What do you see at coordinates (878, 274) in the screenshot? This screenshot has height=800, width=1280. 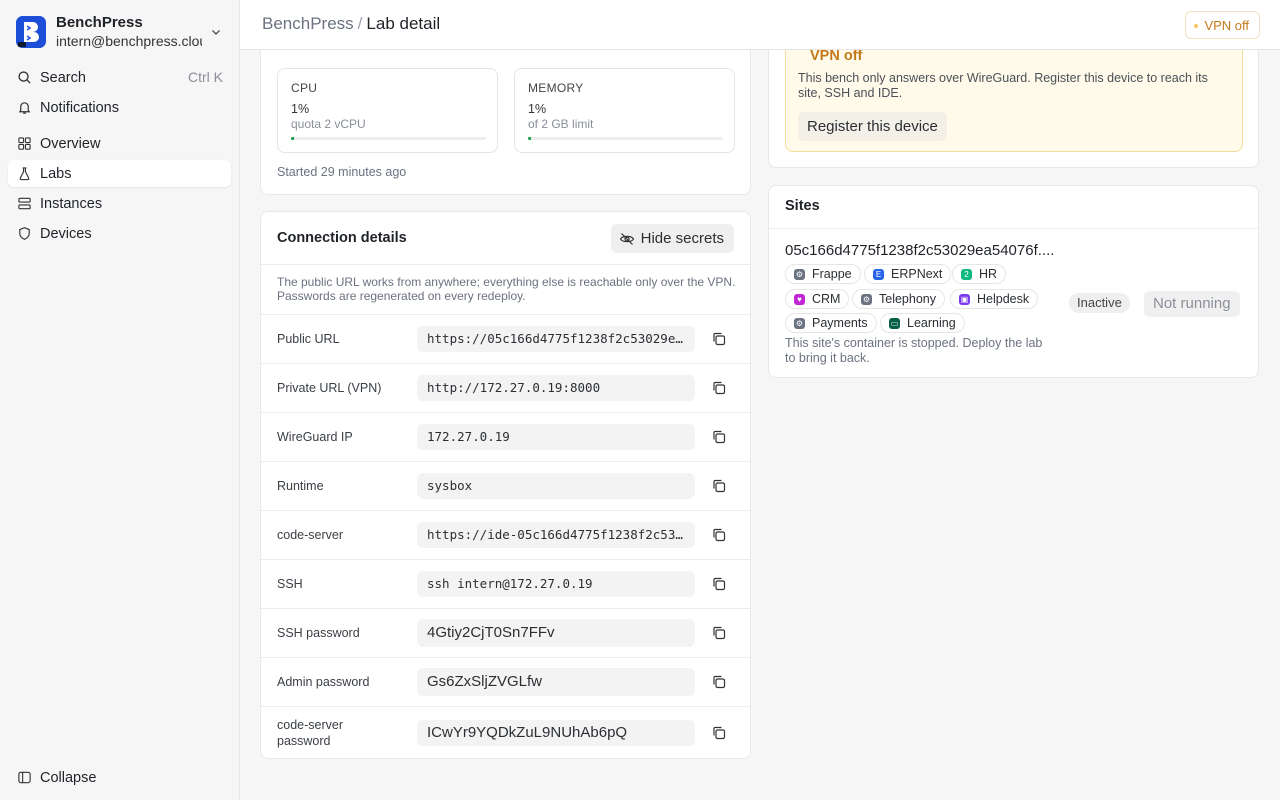 I see `app-icon: E` at bounding box center [878, 274].